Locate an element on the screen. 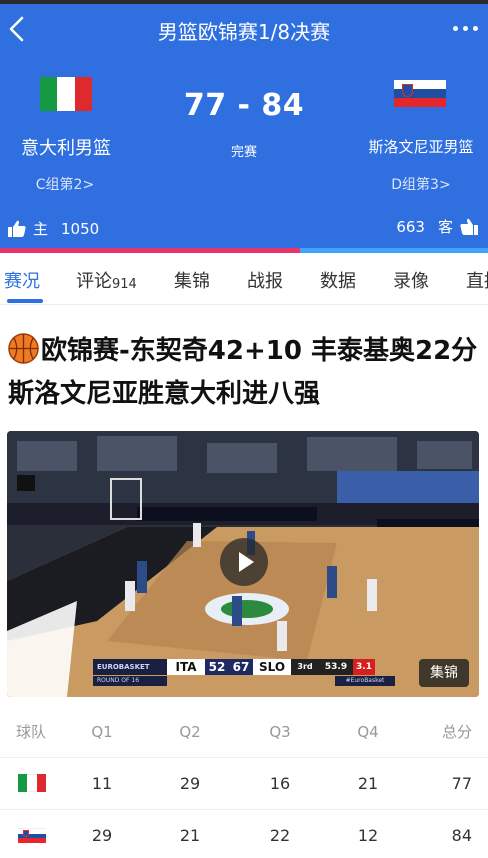 This screenshot has height=858, width=488. slovenia-flag-icon is located at coordinates (32, 835).